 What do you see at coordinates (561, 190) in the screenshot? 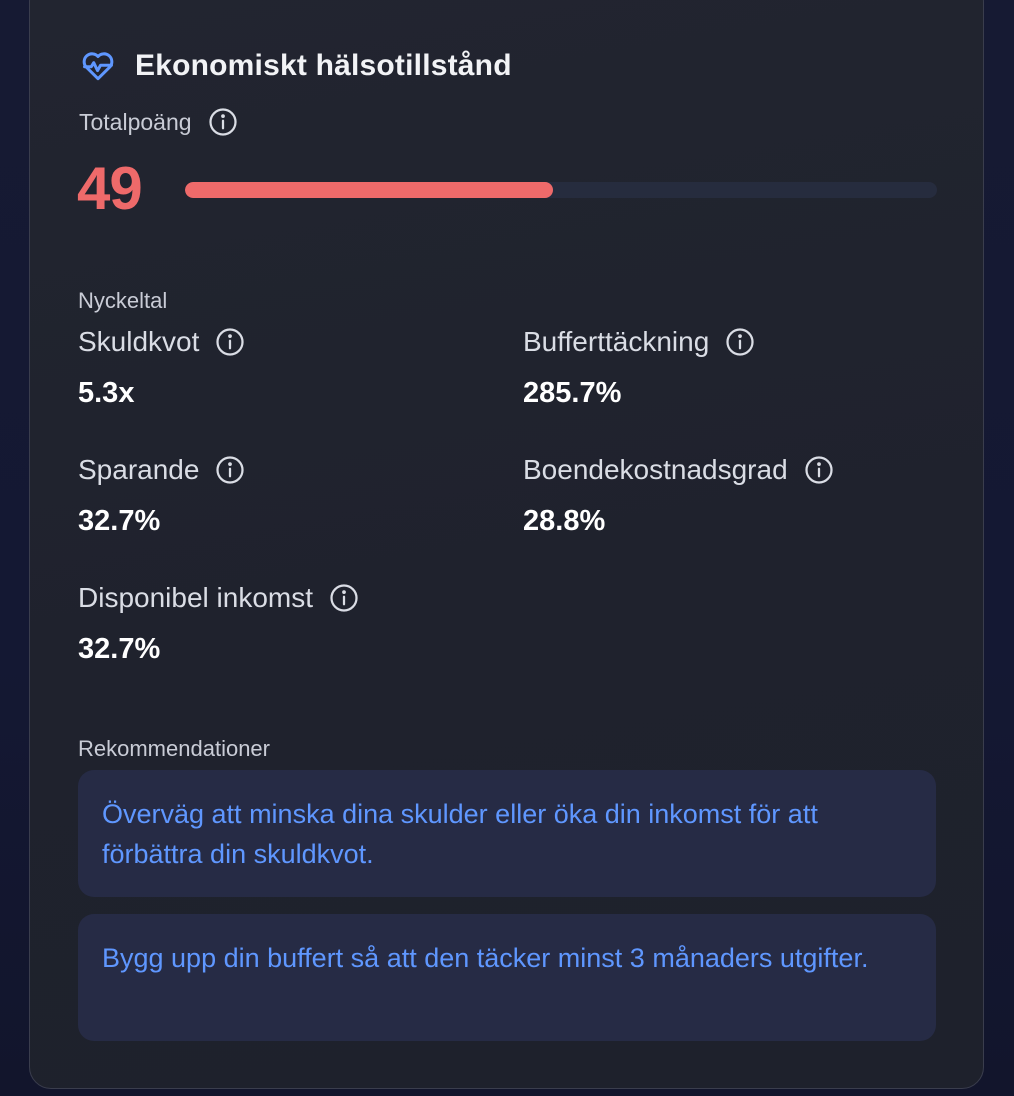
I see `score-progress-bar` at bounding box center [561, 190].